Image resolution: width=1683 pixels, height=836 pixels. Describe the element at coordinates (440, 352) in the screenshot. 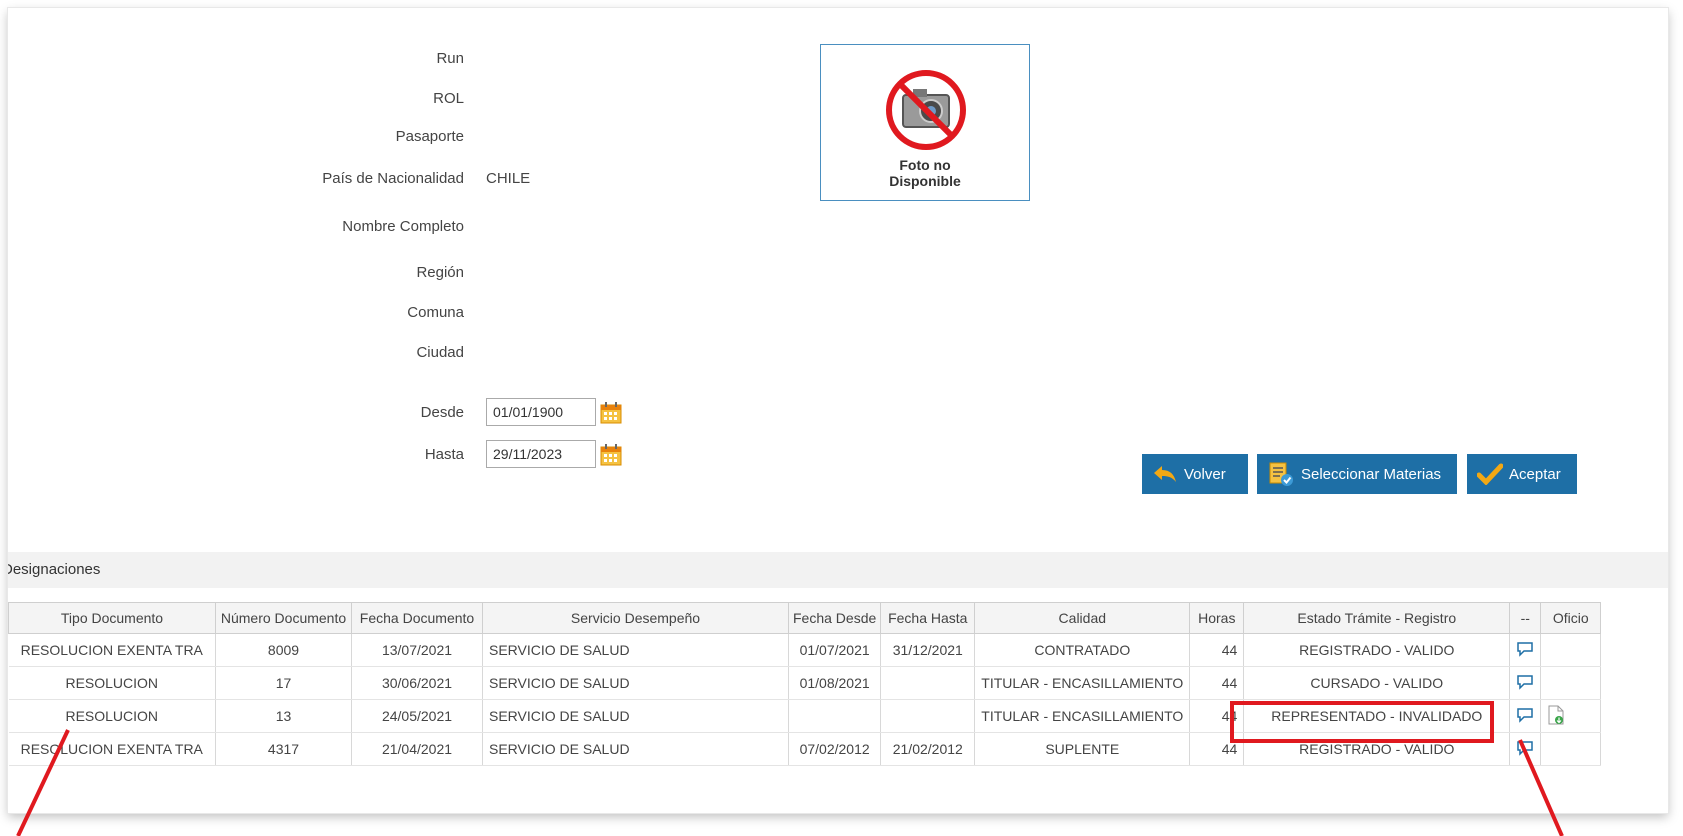

I see `label-ciudad: Ciudad` at that location.